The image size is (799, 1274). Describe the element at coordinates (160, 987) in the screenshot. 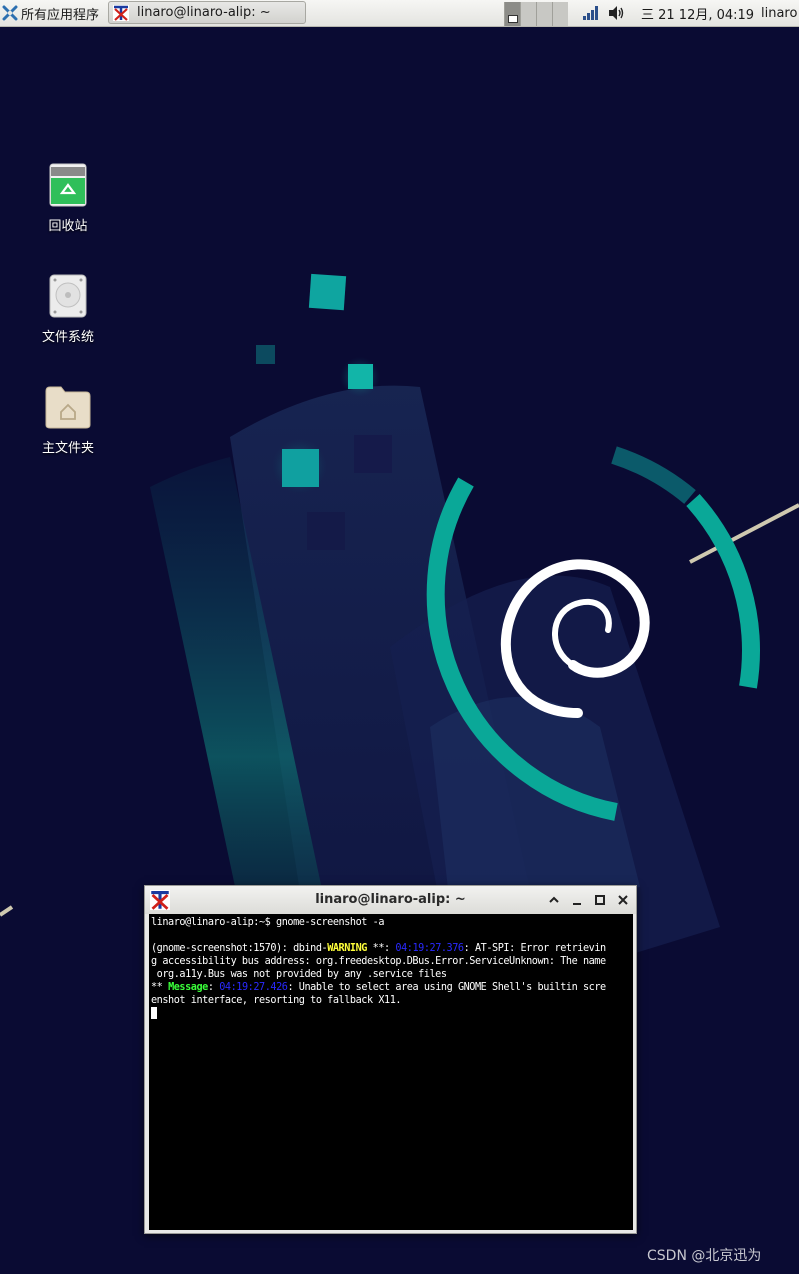

I see `message-prefix: **` at that location.